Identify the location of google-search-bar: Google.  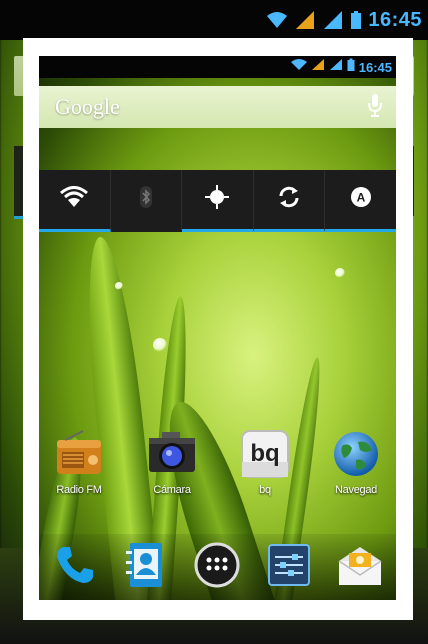
(217, 107).